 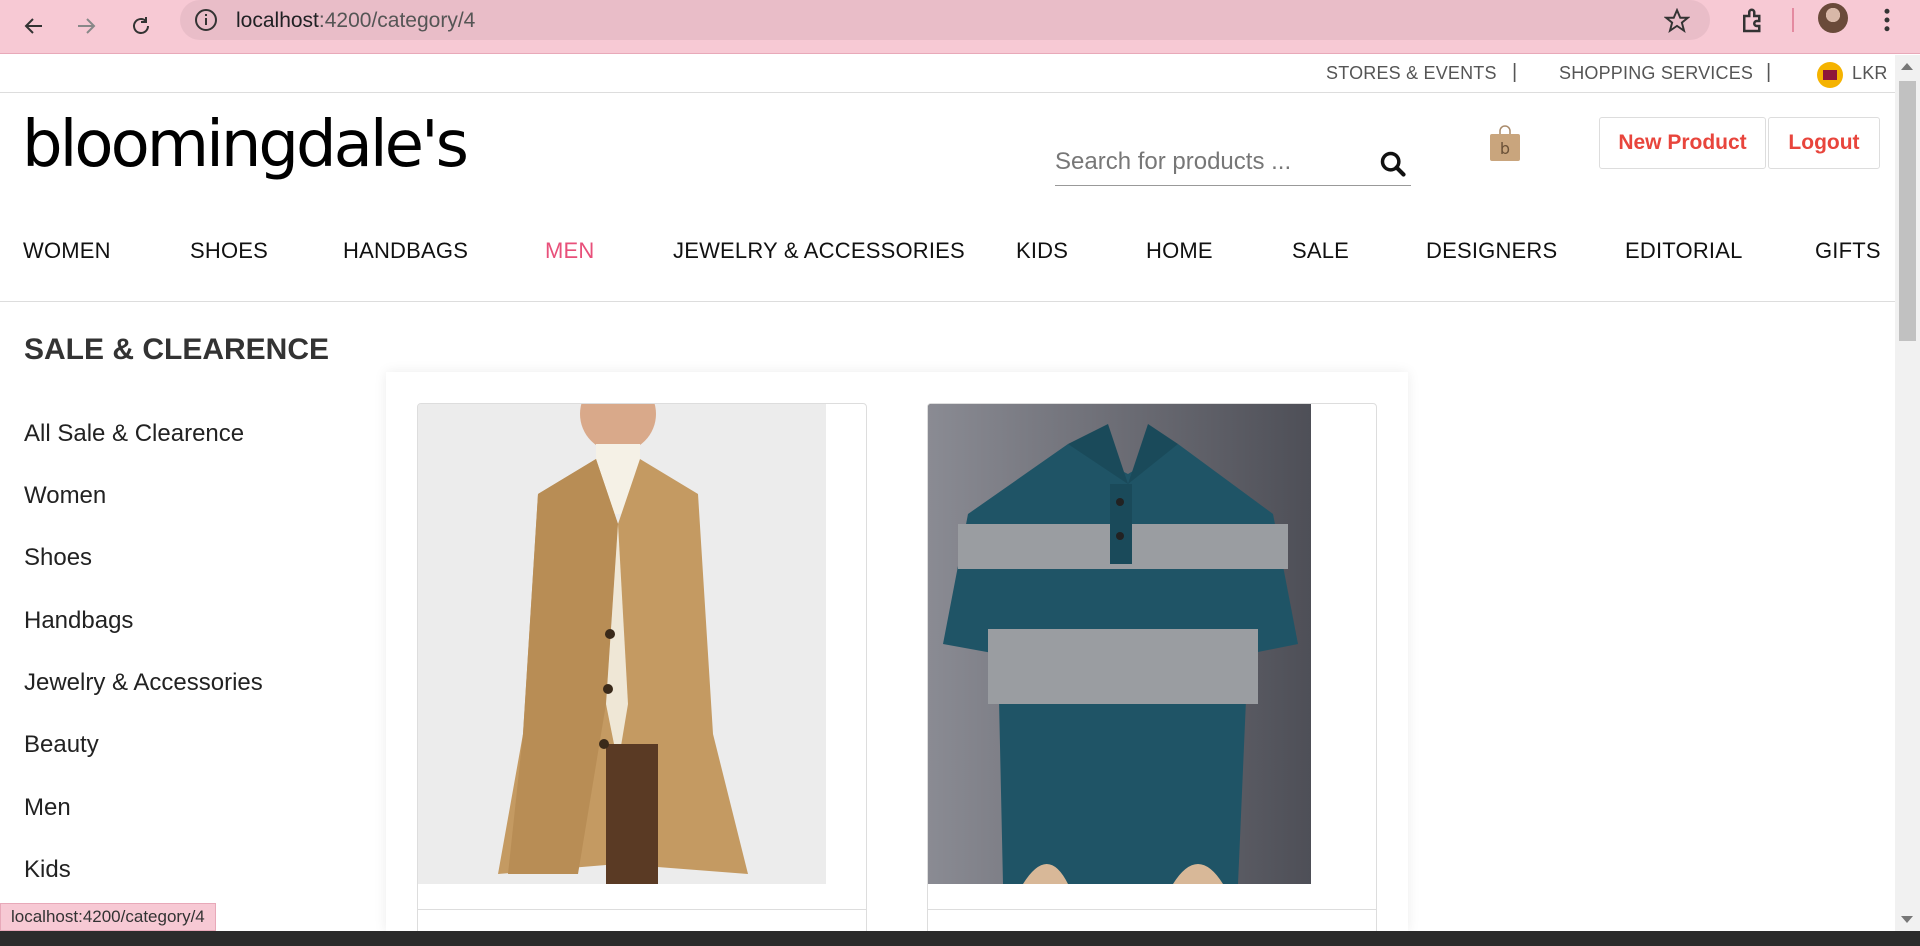 I want to click on forward-button, so click(x=86, y=26).